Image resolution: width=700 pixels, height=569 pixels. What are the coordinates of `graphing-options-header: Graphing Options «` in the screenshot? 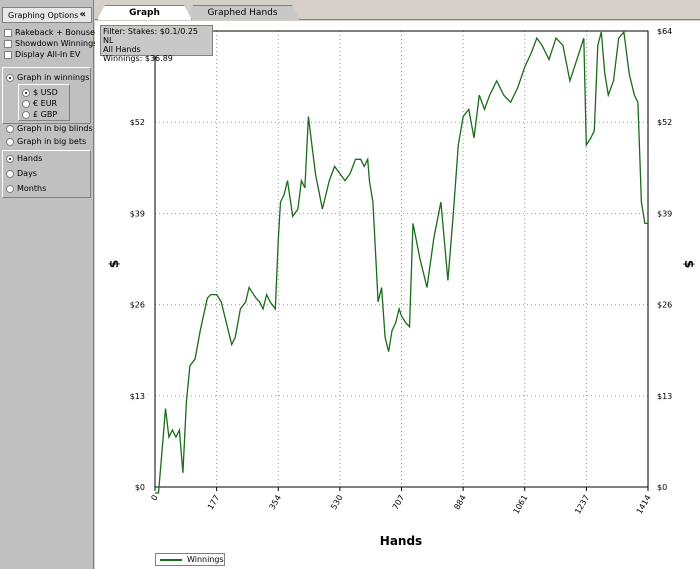 It's located at (47, 15).